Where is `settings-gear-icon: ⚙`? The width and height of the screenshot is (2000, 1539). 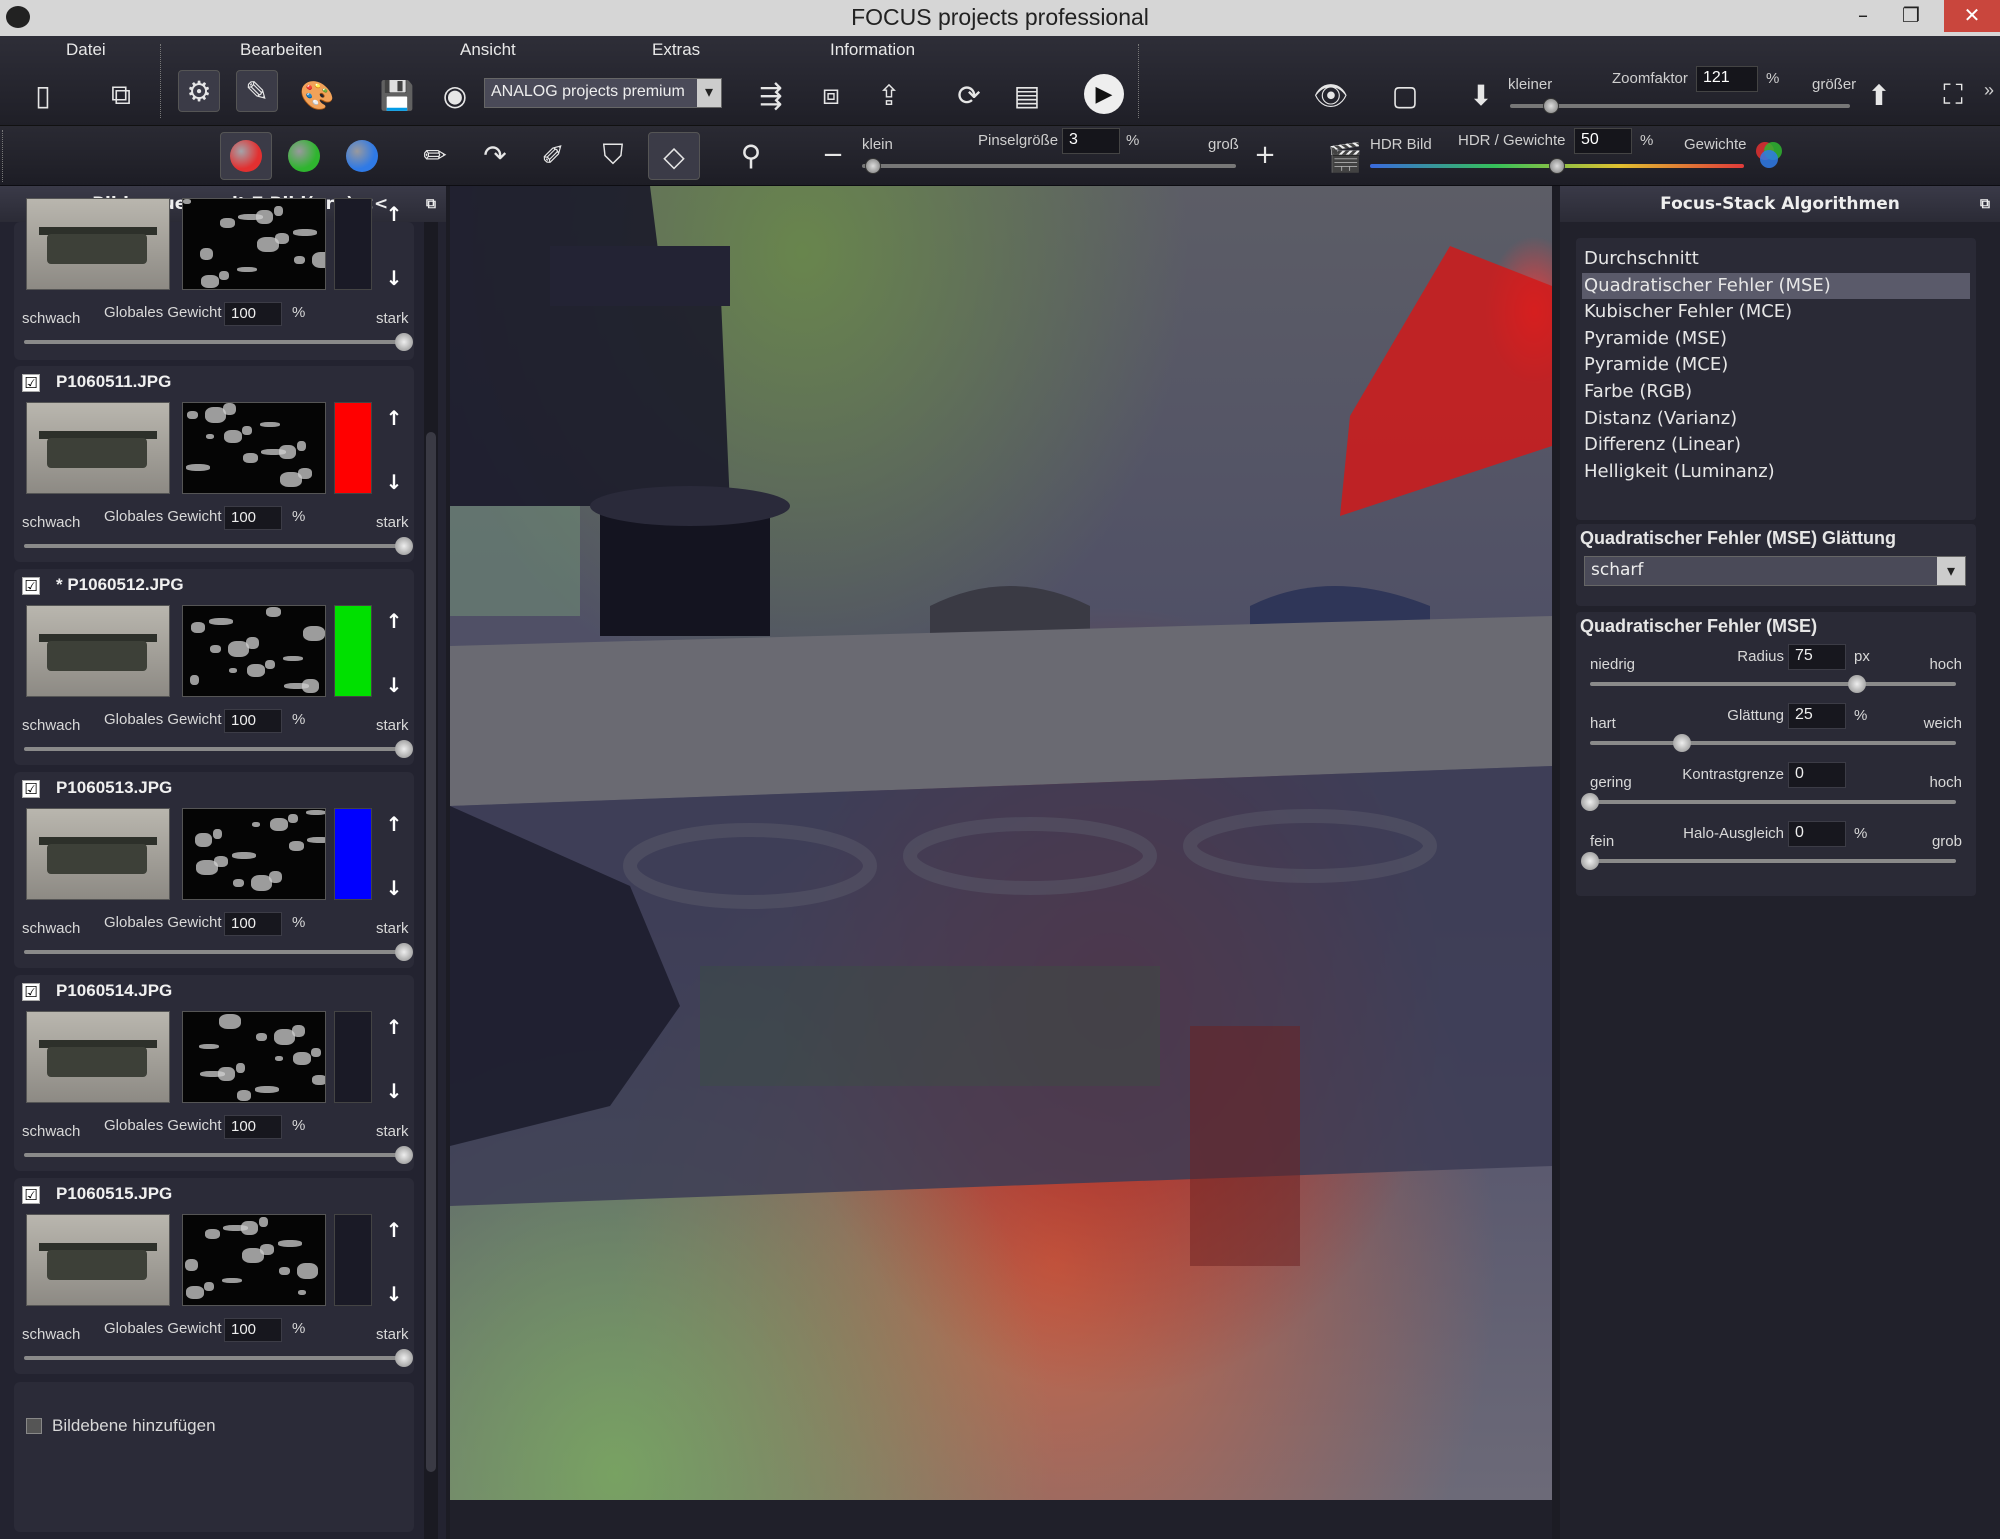
settings-gear-icon: ⚙ is located at coordinates (199, 91).